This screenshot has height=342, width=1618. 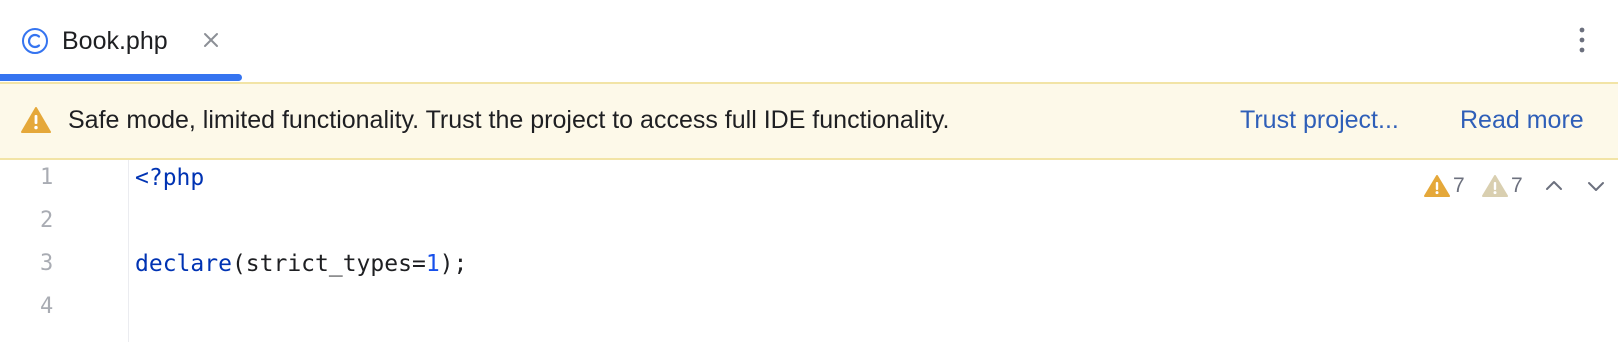 What do you see at coordinates (1522, 120) in the screenshot?
I see `read-more-link: Read more` at bounding box center [1522, 120].